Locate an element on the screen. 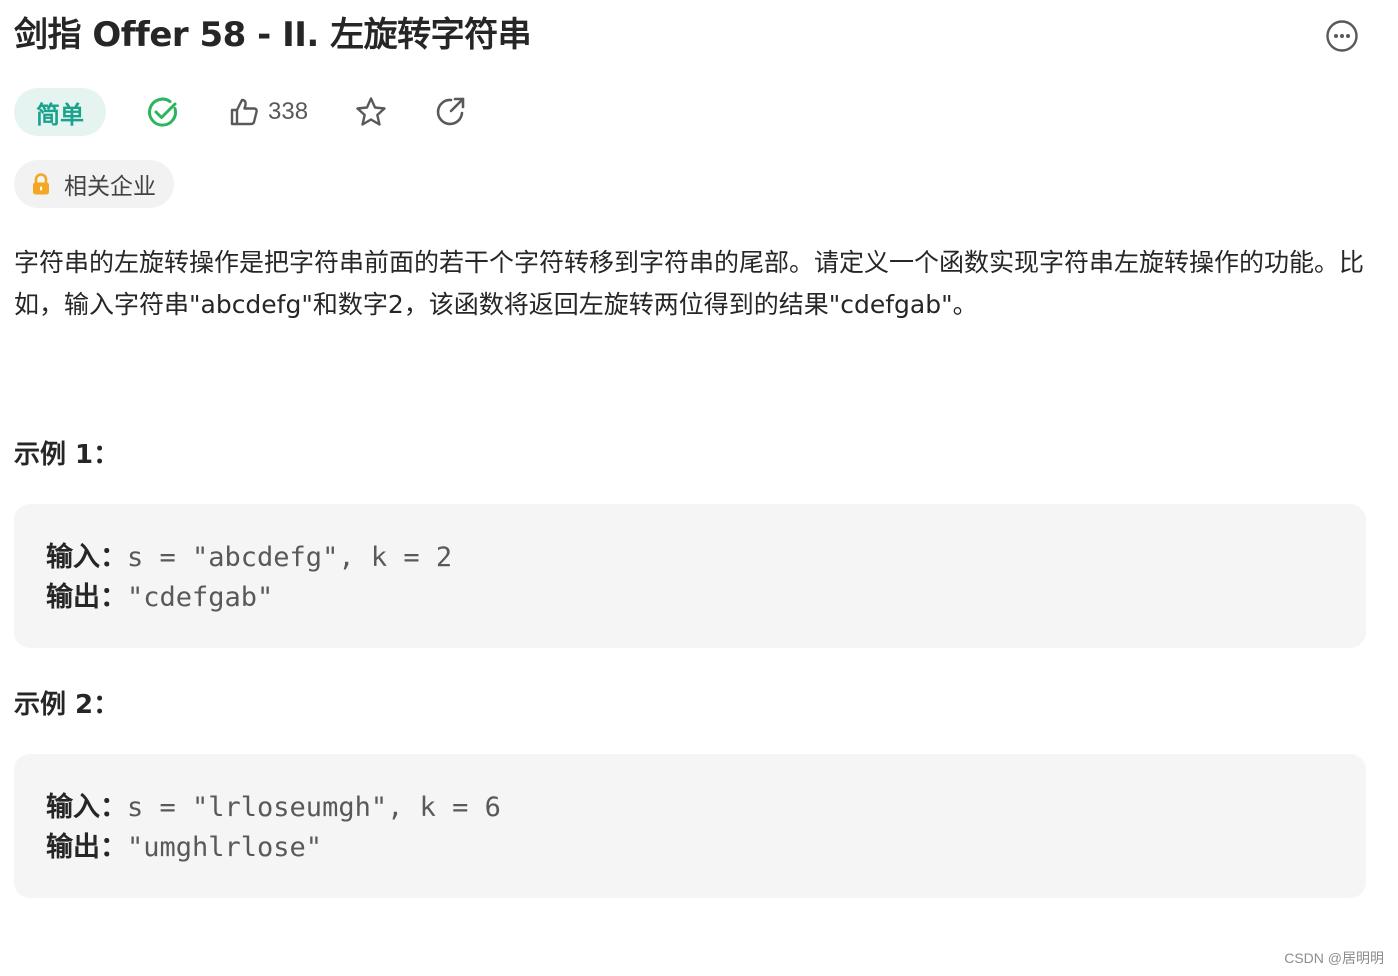 The height and width of the screenshot is (976, 1398). thumbs-up-icon is located at coordinates (244, 112).